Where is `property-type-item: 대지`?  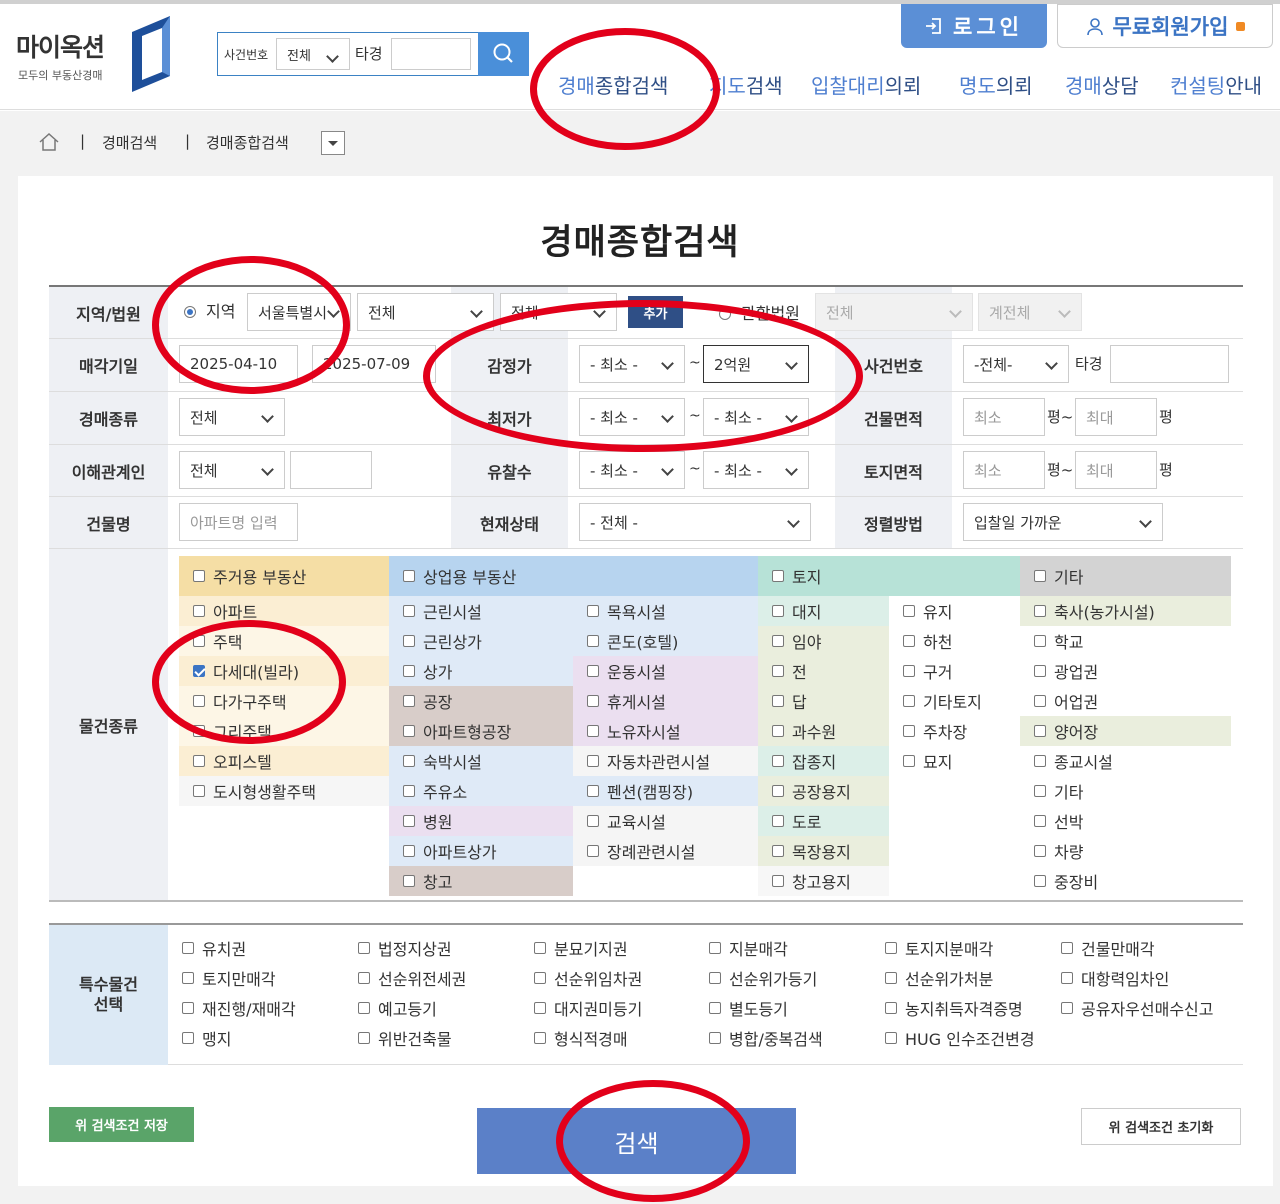
property-type-item: 대지 is located at coordinates (823, 611).